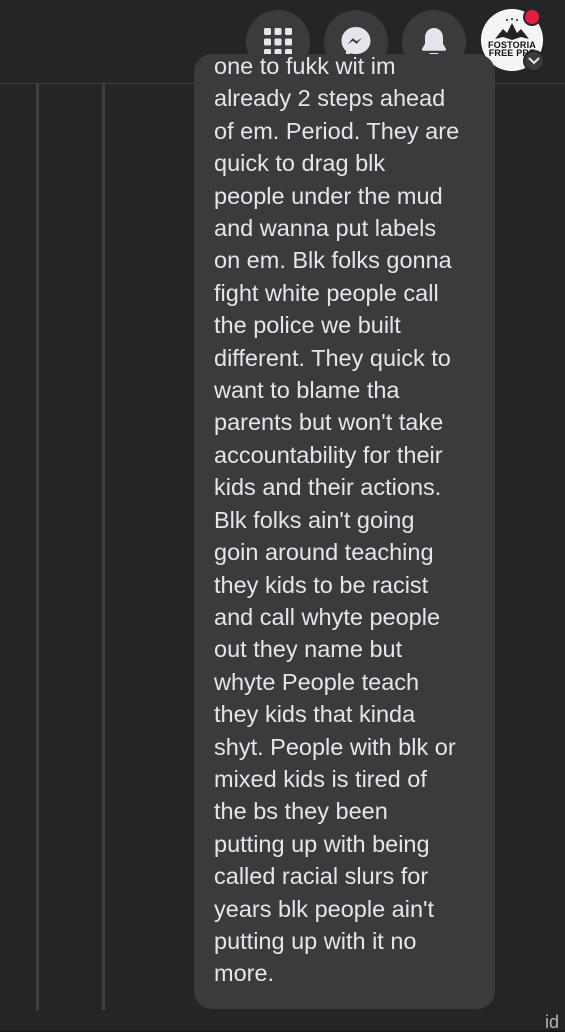  What do you see at coordinates (329, 422) in the screenshot?
I see `comment-line: parents but won't take` at bounding box center [329, 422].